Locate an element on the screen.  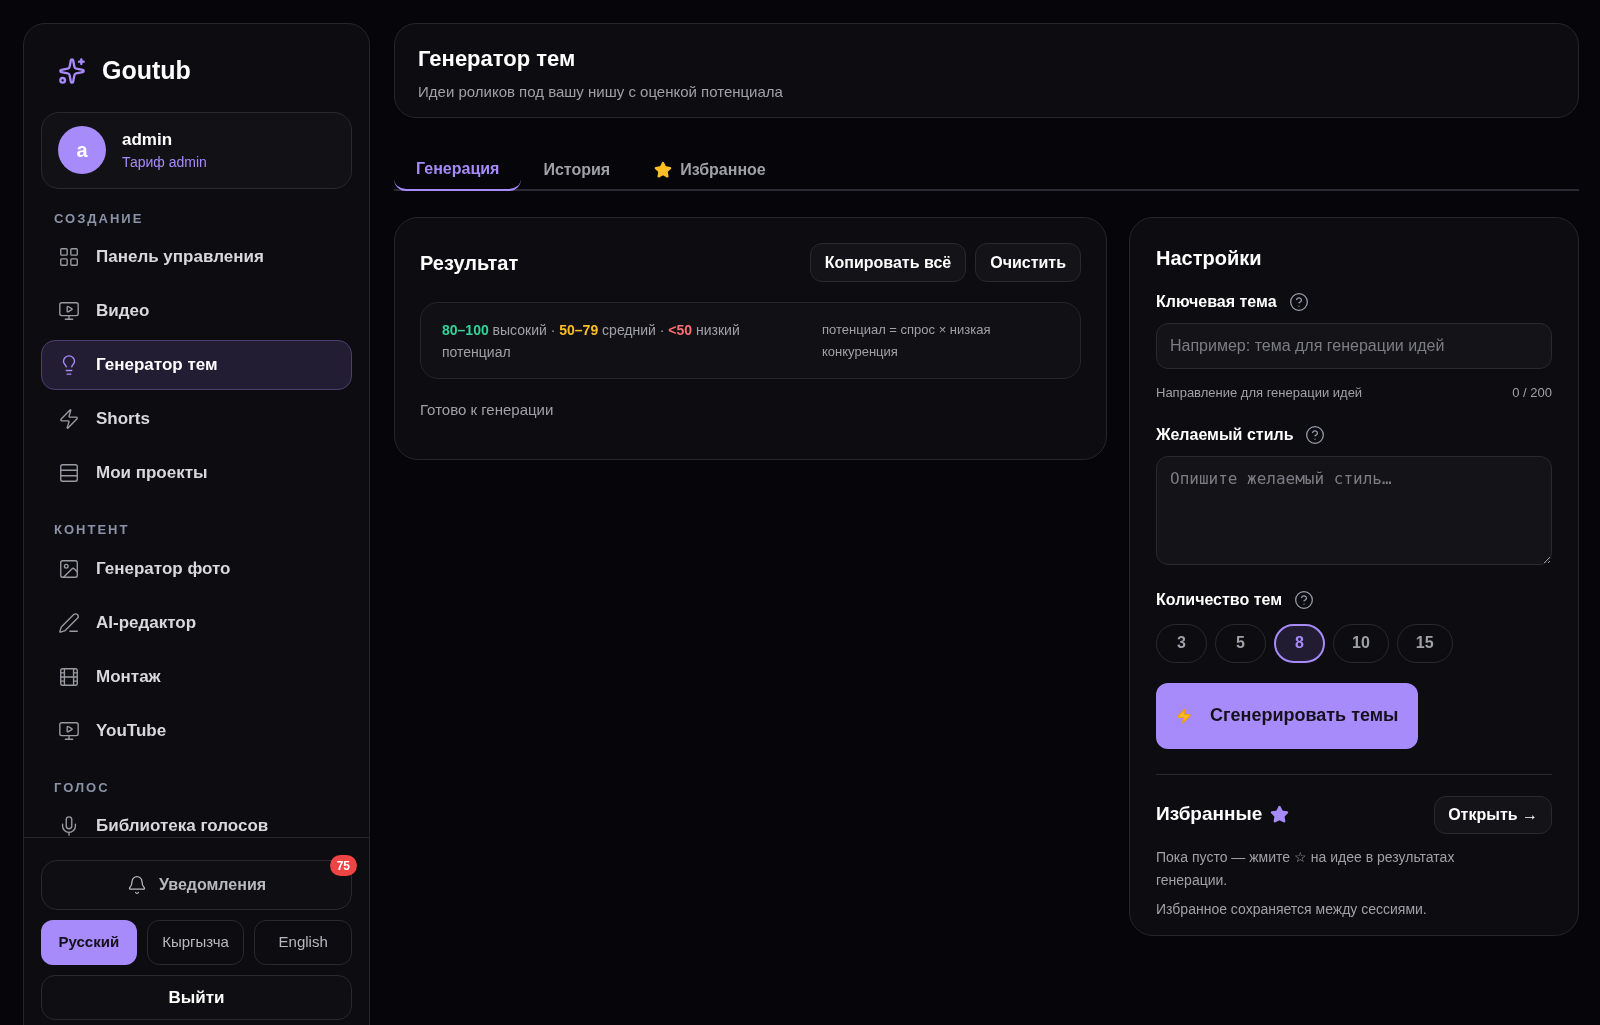
field-label: Ключевая тема is located at coordinates (1216, 302).